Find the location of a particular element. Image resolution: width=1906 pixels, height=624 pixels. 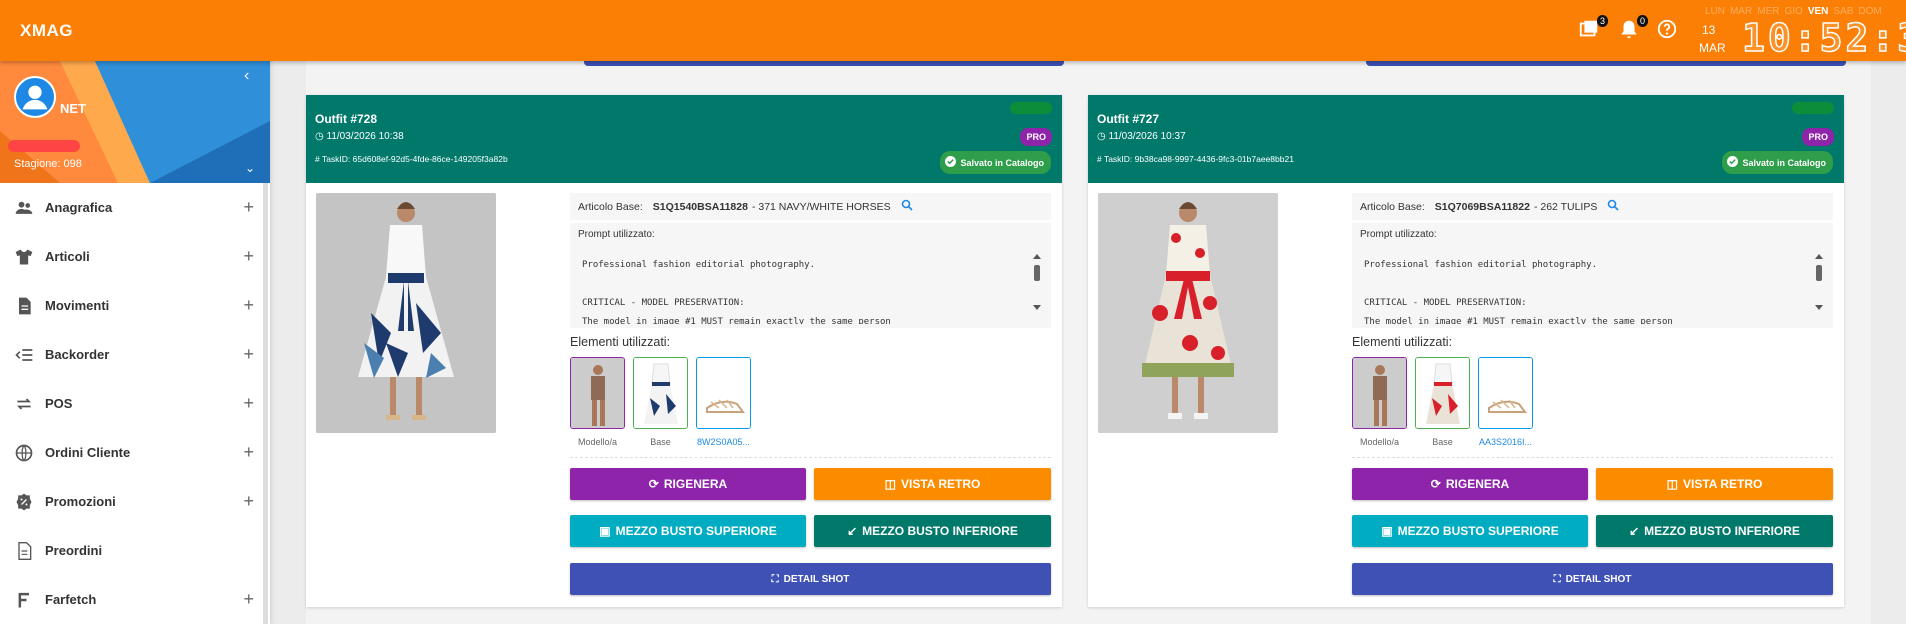

elements-label: Elementi utilizzati: is located at coordinates (1402, 342).